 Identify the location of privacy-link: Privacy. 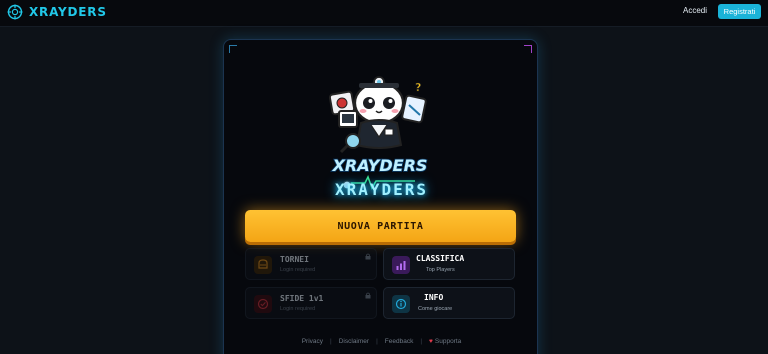
(312, 341).